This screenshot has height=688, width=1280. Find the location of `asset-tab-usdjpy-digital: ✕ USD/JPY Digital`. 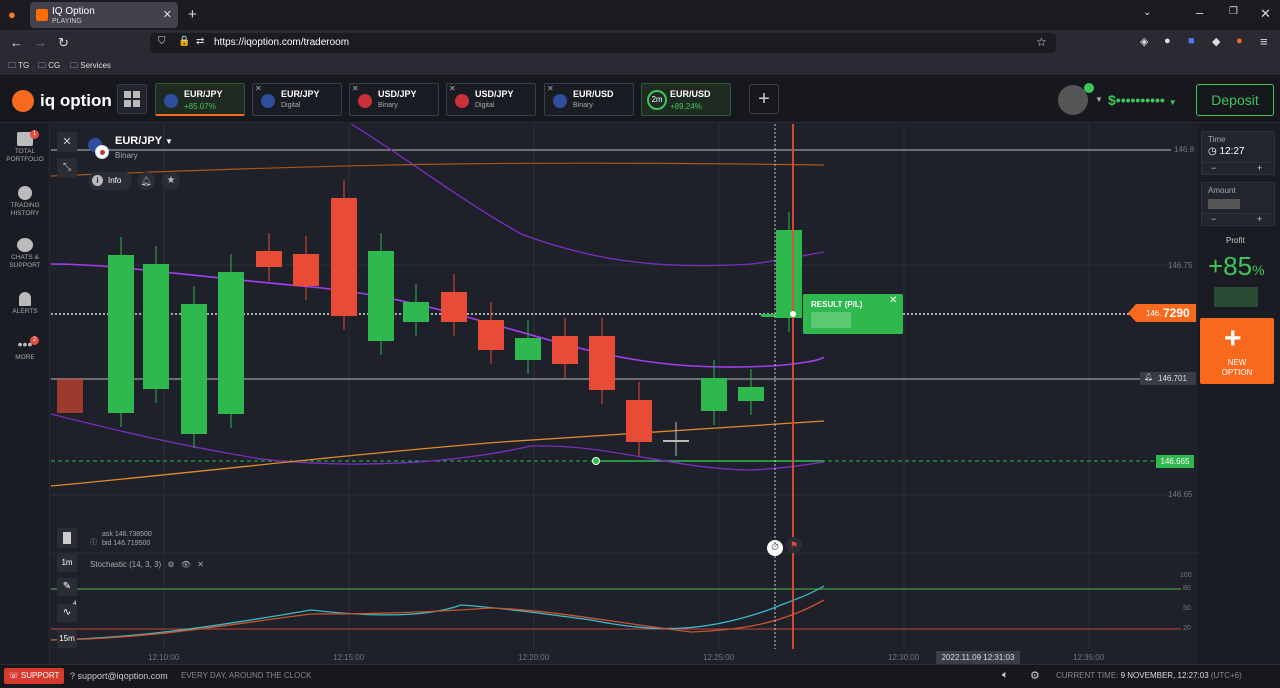

asset-tab-usdjpy-digital: ✕ USD/JPY Digital is located at coordinates (491, 99).